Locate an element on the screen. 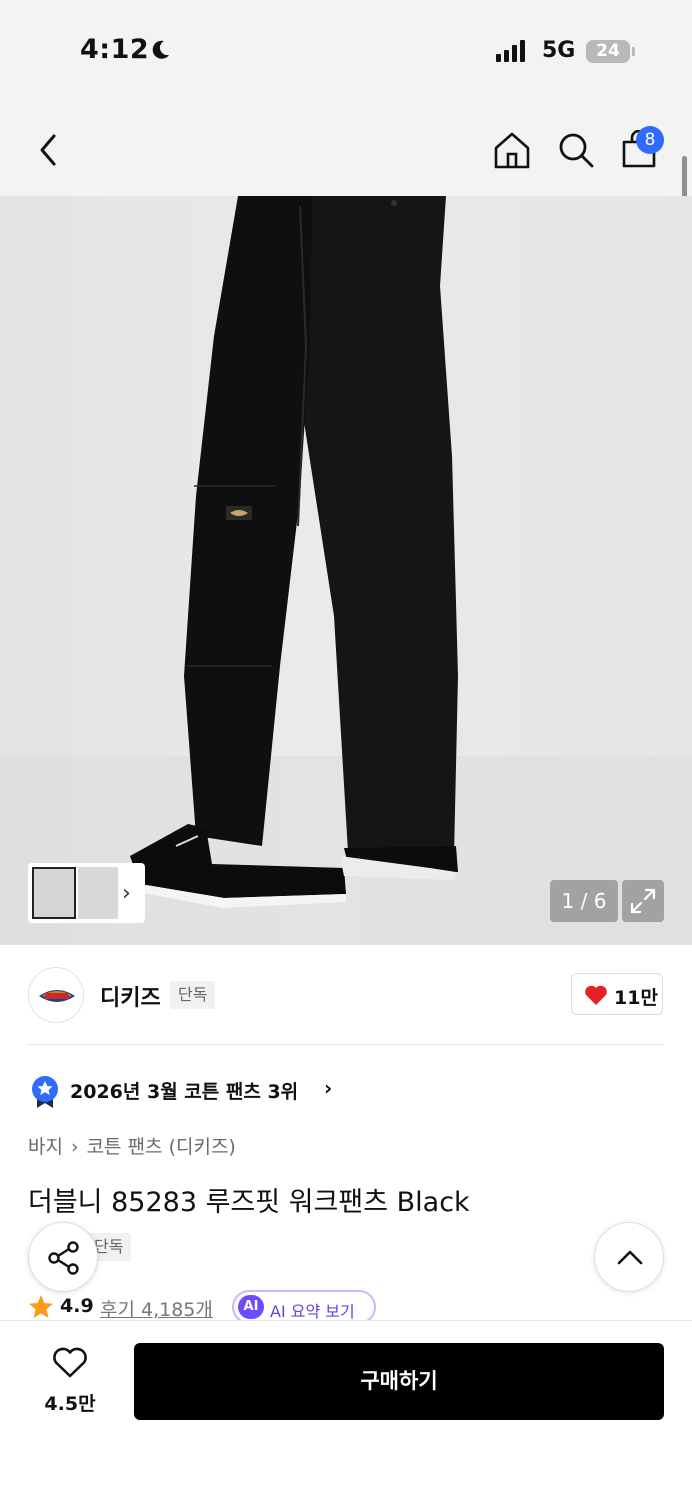  product-title: 더블니 85283 루즈핏 워크팬츠 Black is located at coordinates (249, 1202).